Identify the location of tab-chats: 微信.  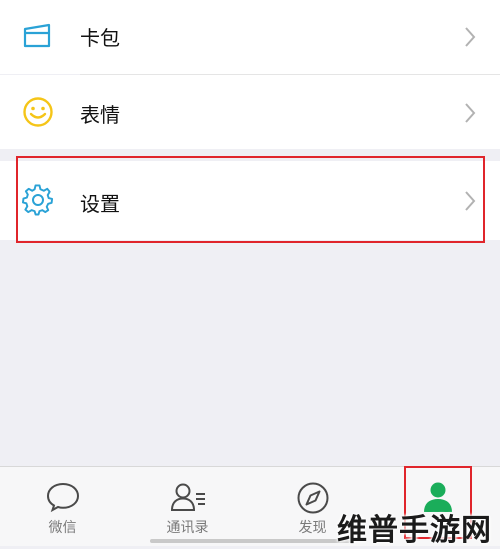
(62, 506).